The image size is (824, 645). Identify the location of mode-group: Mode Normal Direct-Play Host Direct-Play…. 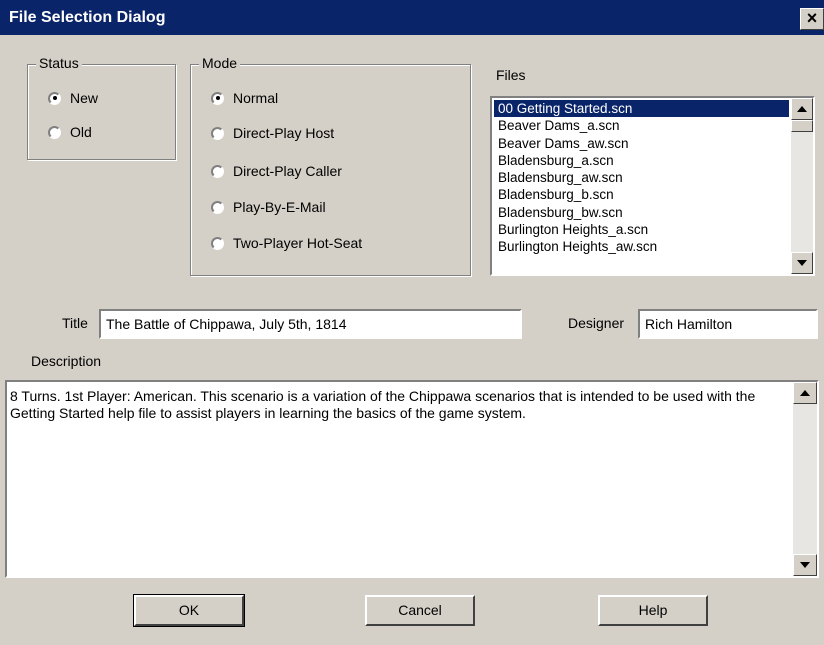
(330, 165).